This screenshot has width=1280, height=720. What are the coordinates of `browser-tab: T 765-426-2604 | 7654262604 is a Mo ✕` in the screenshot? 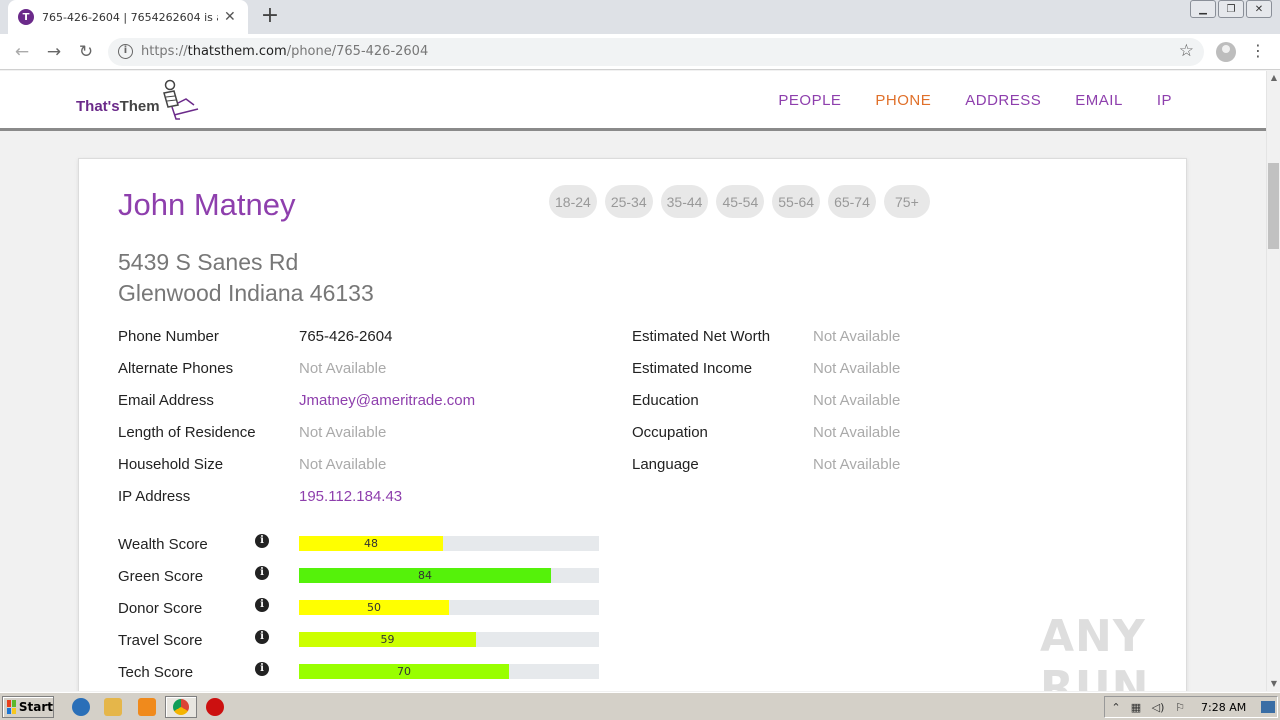 It's located at (128, 17).